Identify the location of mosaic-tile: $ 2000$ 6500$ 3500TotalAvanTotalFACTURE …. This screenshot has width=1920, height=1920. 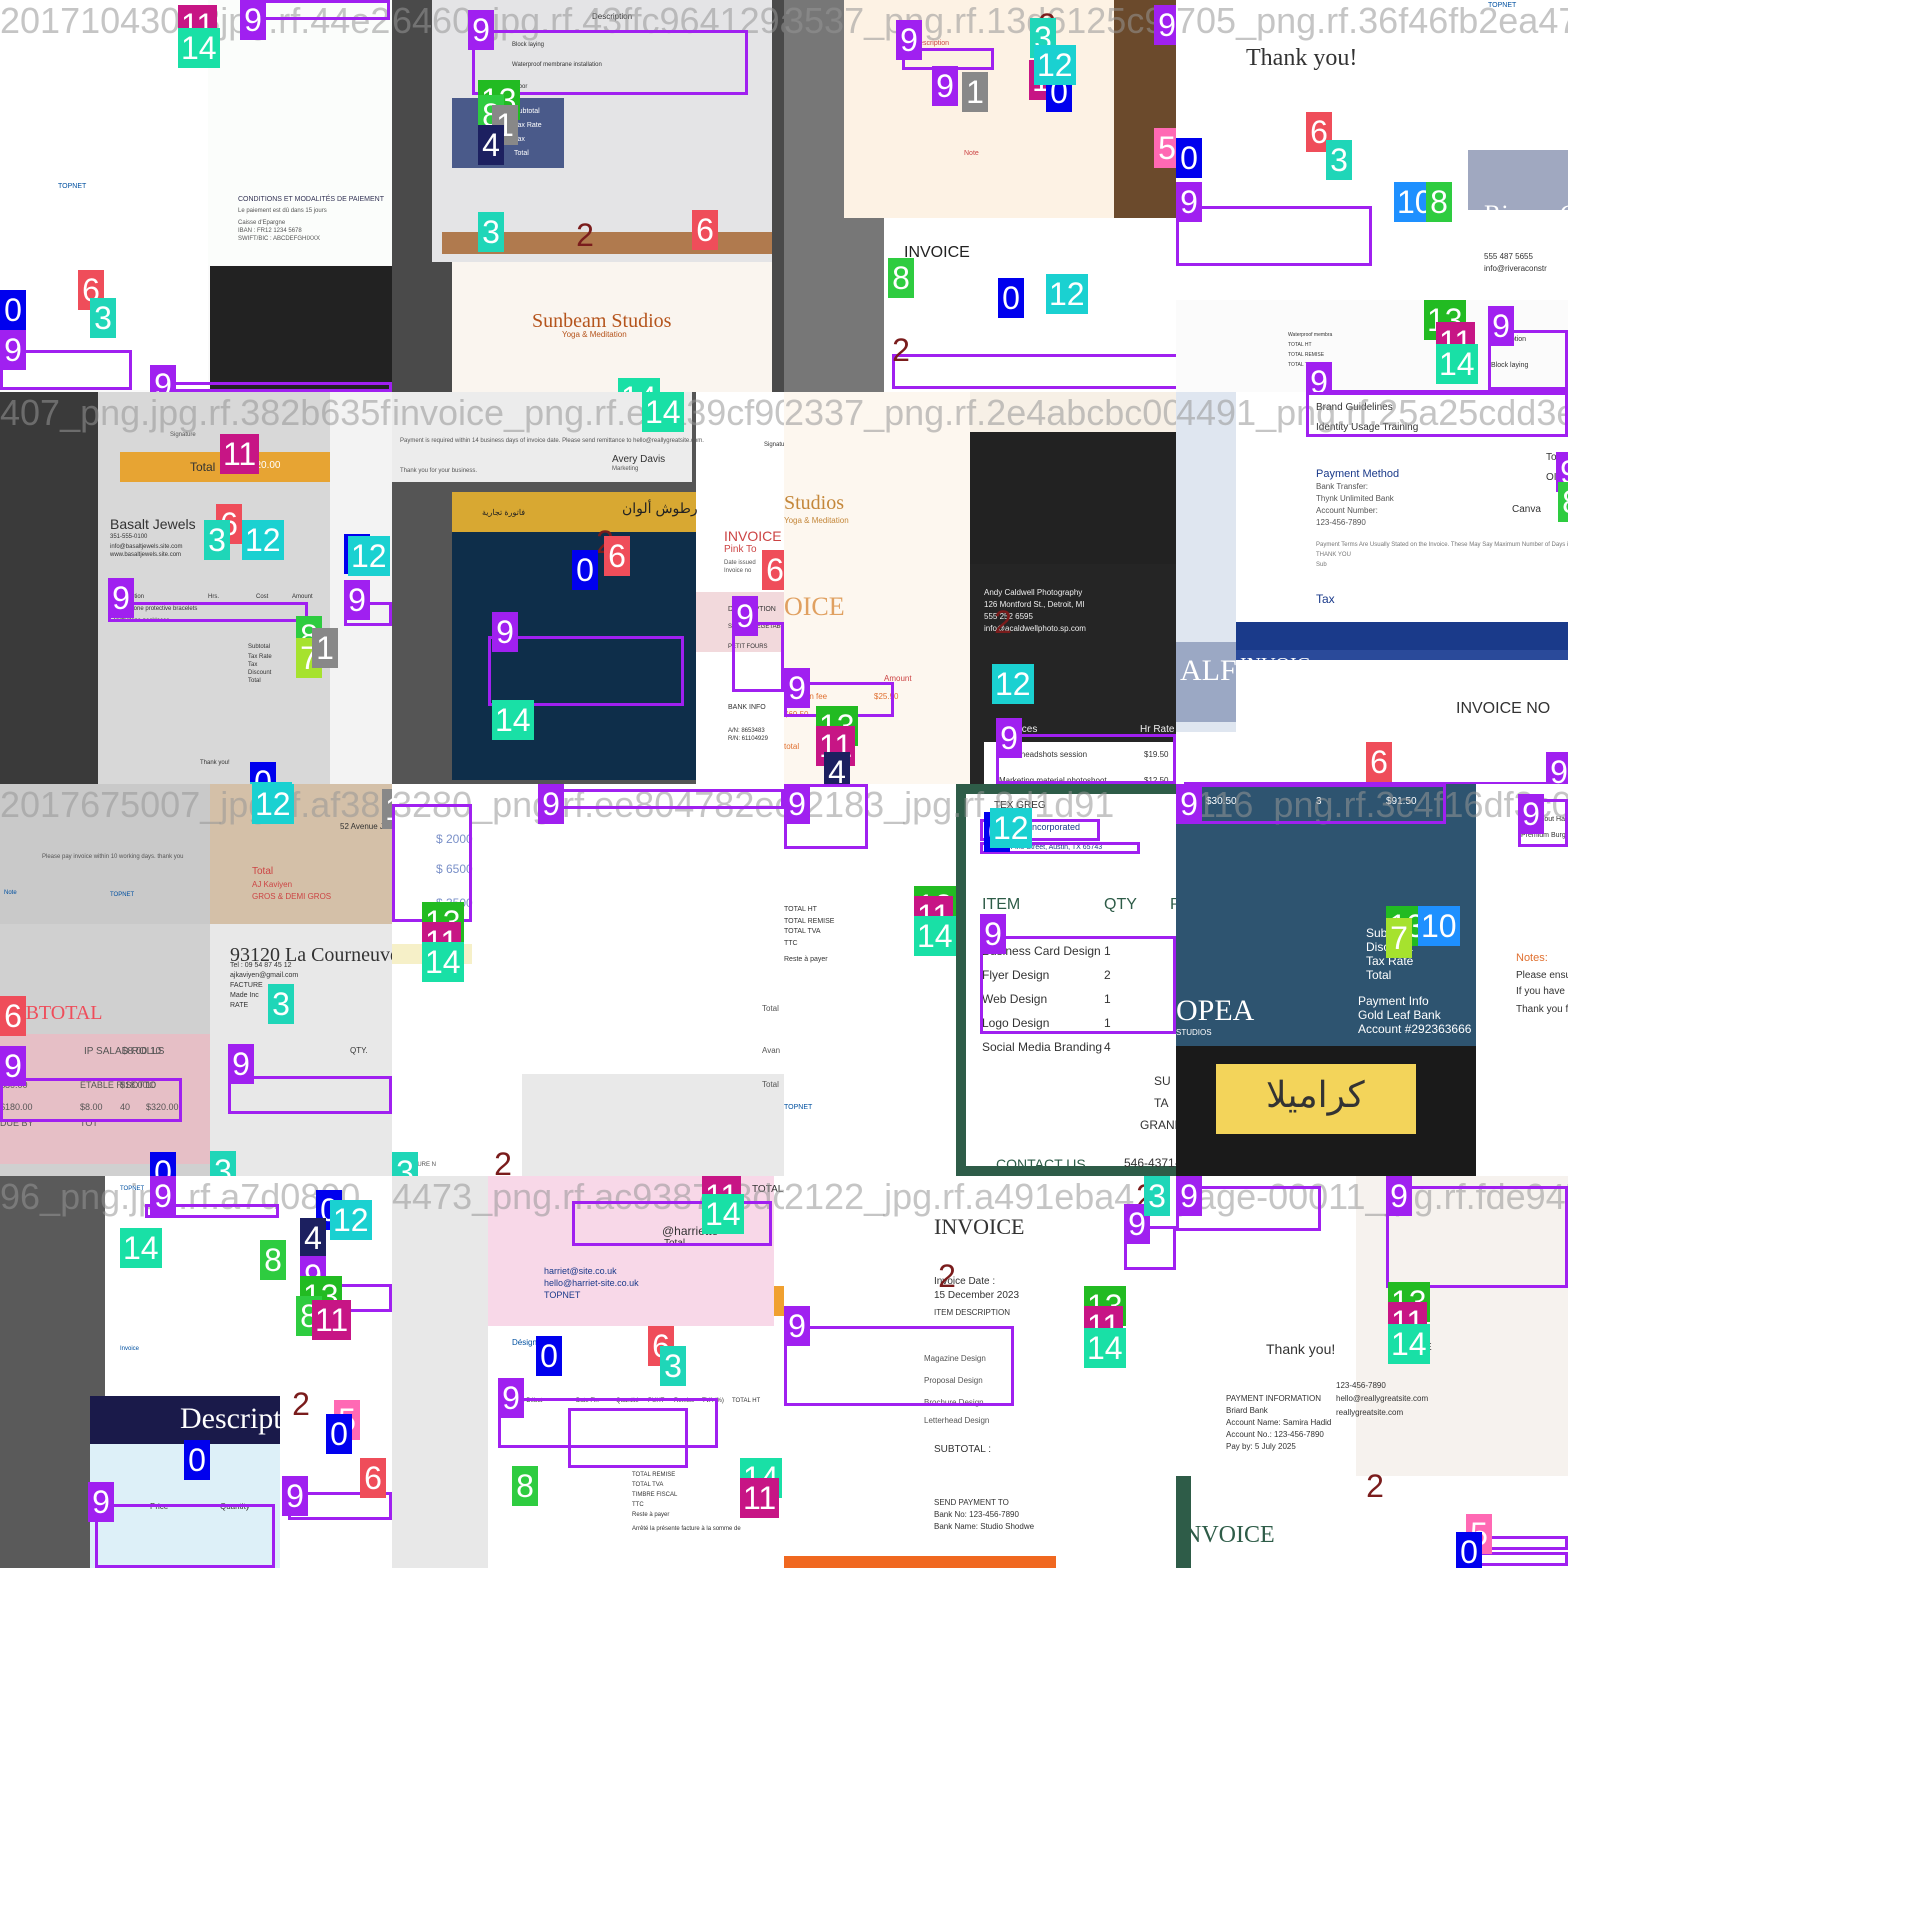
(588, 980).